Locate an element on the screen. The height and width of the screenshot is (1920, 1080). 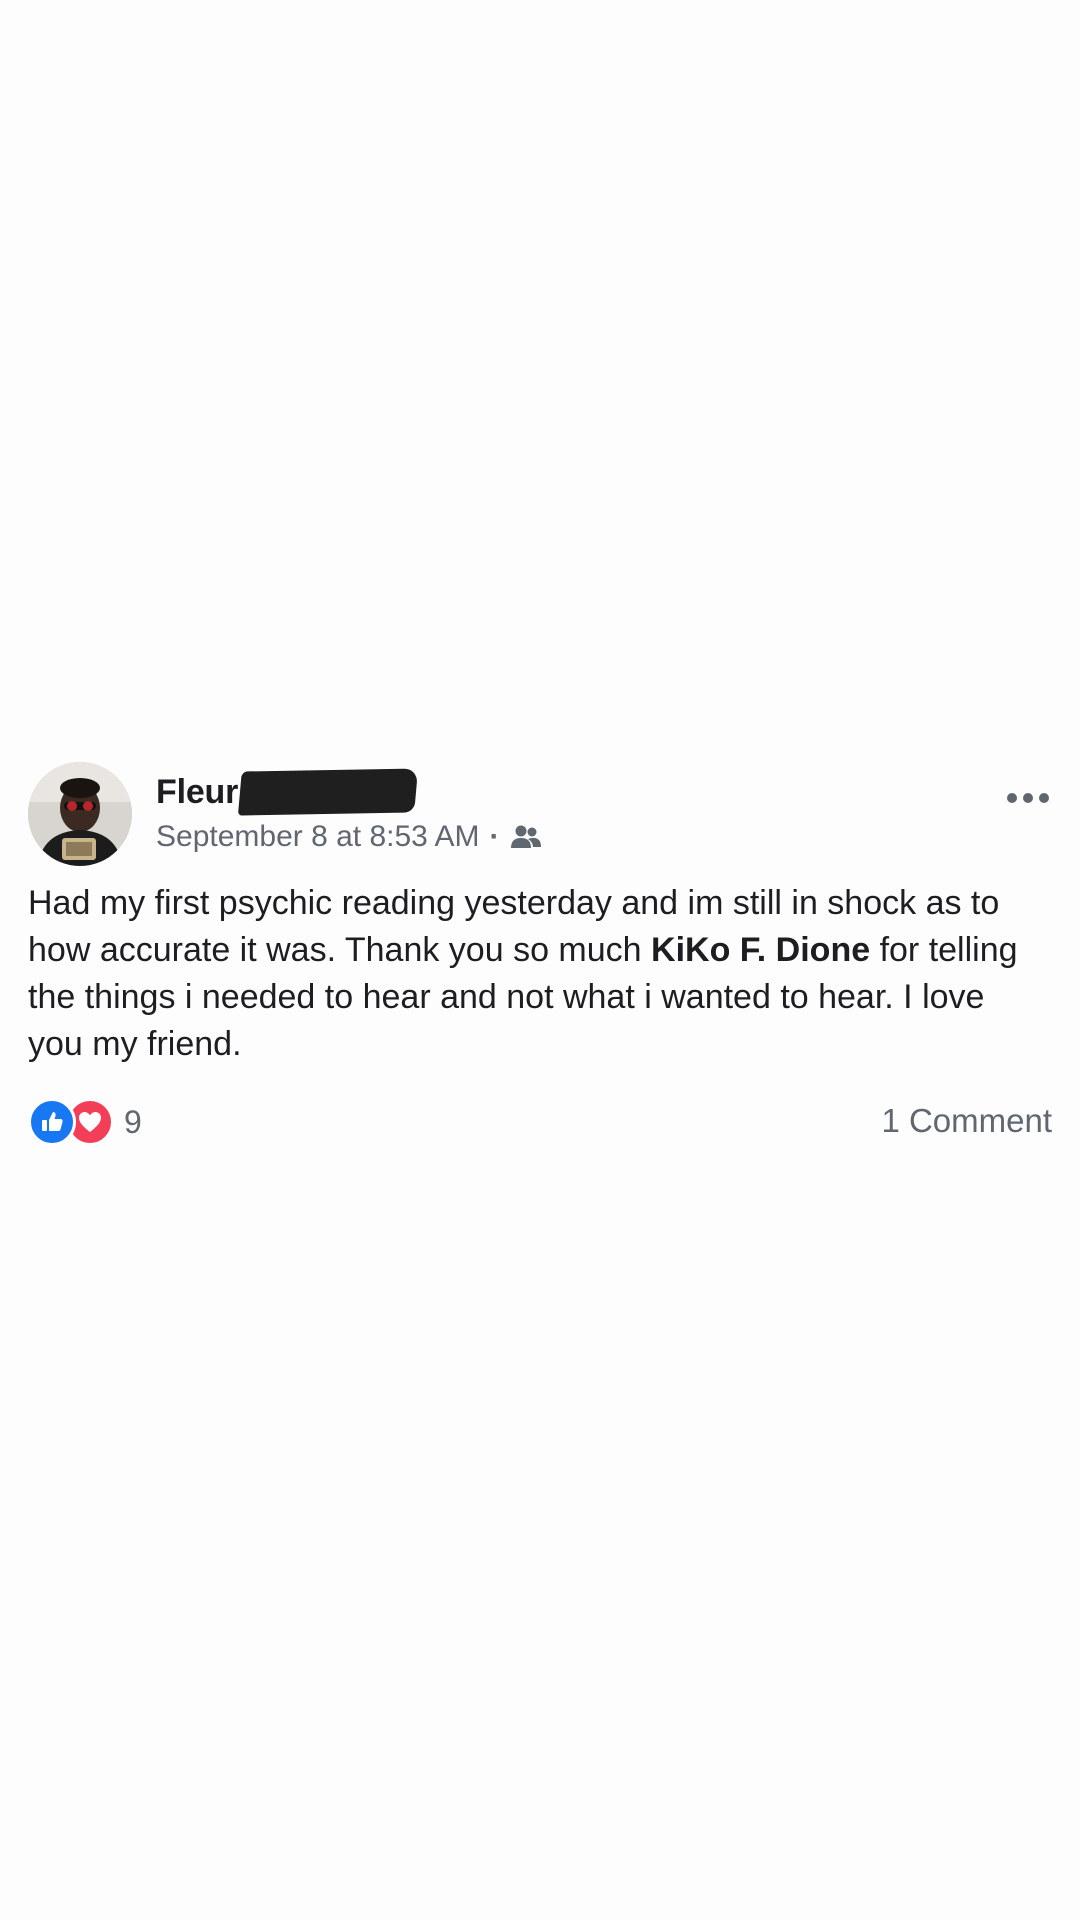
more-options-icon is located at coordinates (1028, 798).